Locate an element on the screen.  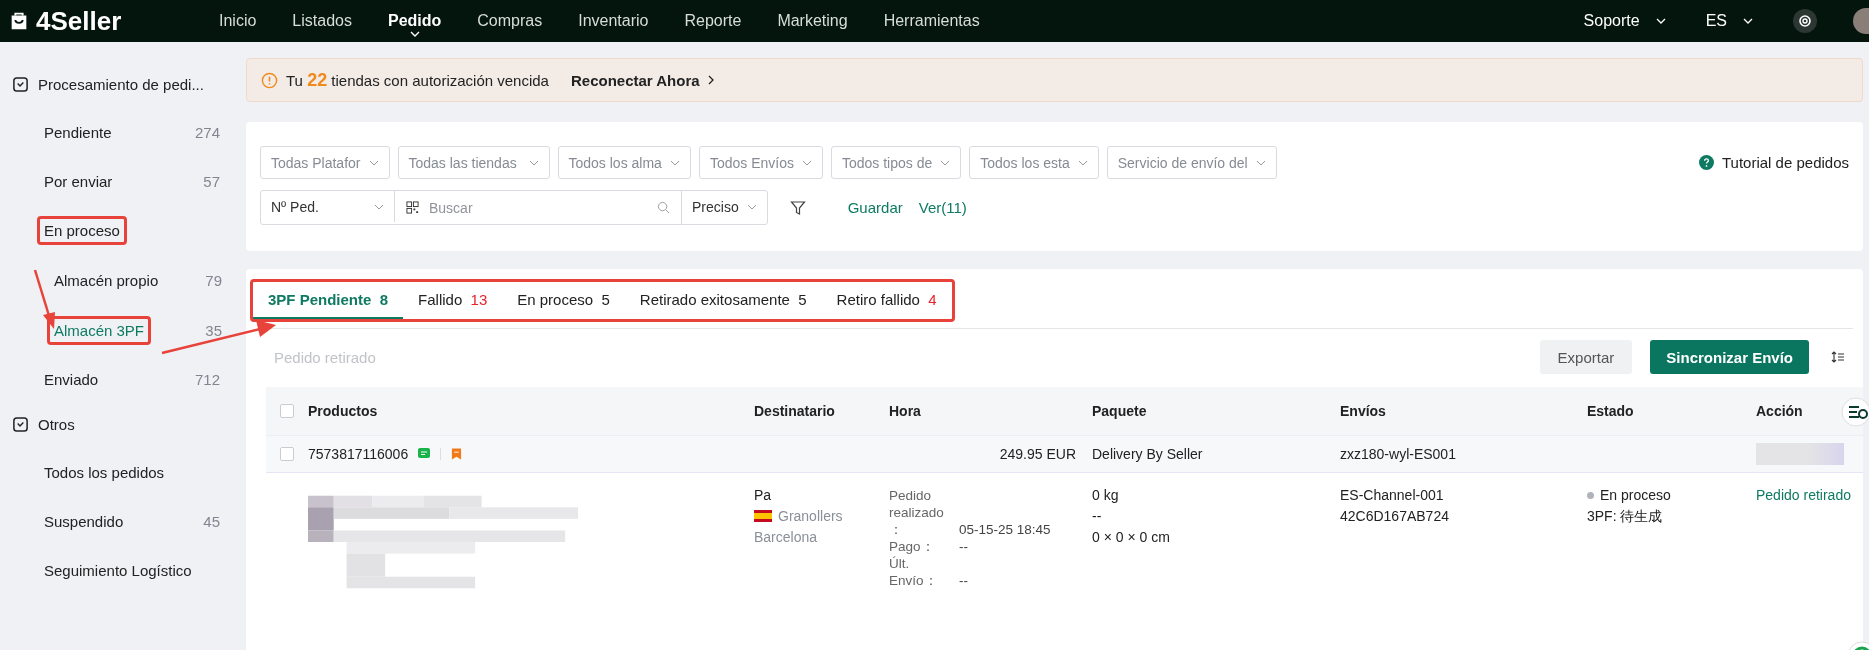
column-header: Estado is located at coordinates (1611, 411).